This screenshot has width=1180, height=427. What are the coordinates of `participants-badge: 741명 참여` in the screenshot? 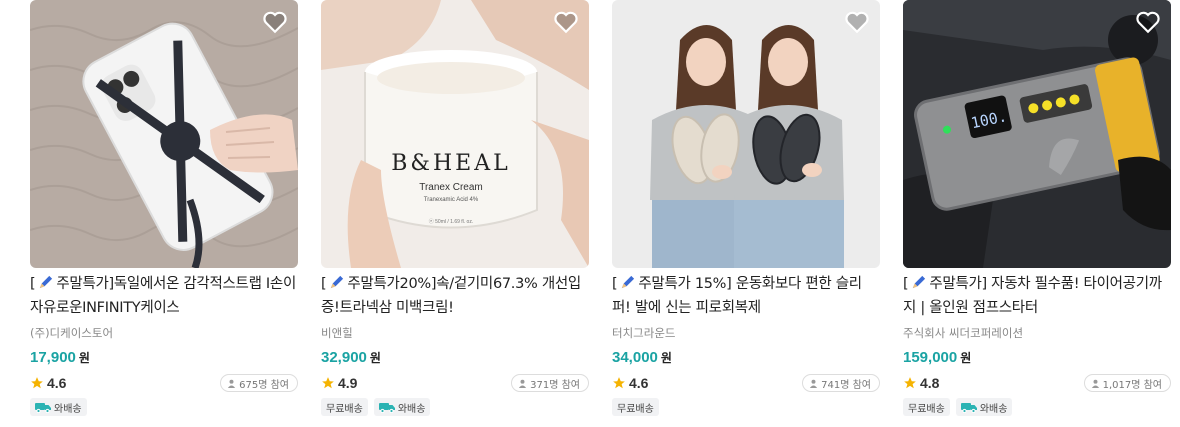 It's located at (841, 383).